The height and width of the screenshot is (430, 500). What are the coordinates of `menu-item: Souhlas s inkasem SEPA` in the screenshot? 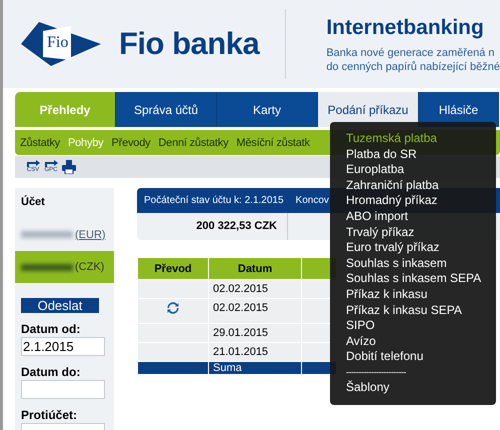 It's located at (414, 279).